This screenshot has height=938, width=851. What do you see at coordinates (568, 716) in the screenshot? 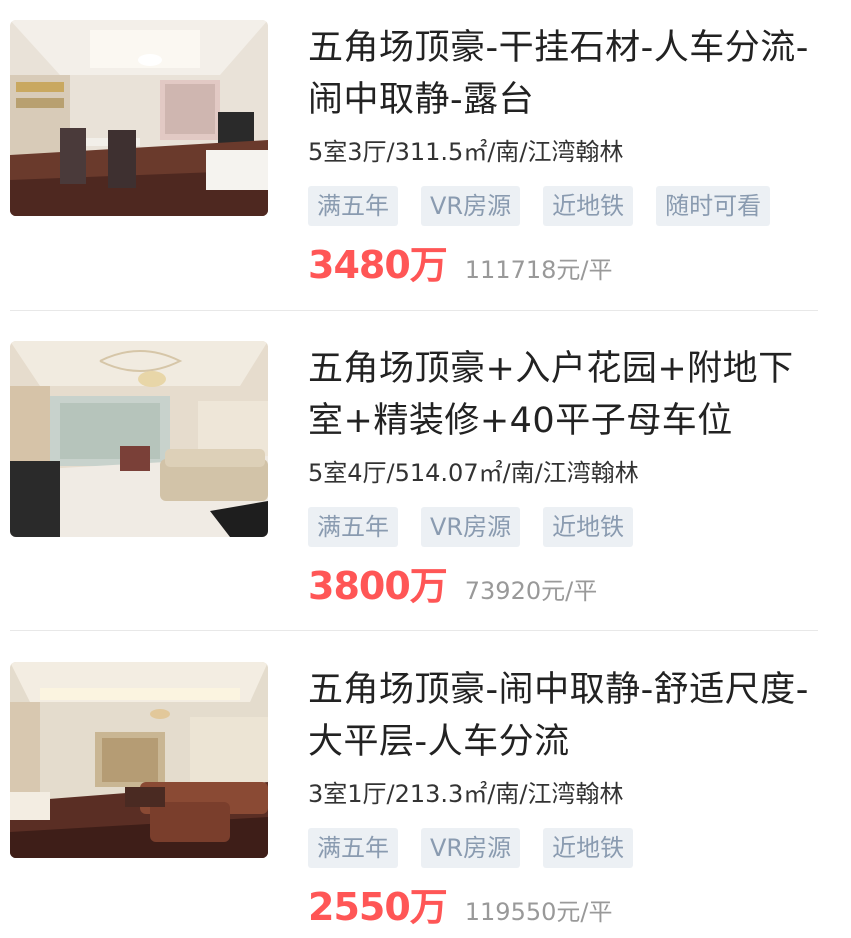
I see `listing-title: 五角场顶豪-闹中取静-舒适尺度-大平层-人车分流` at bounding box center [568, 716].